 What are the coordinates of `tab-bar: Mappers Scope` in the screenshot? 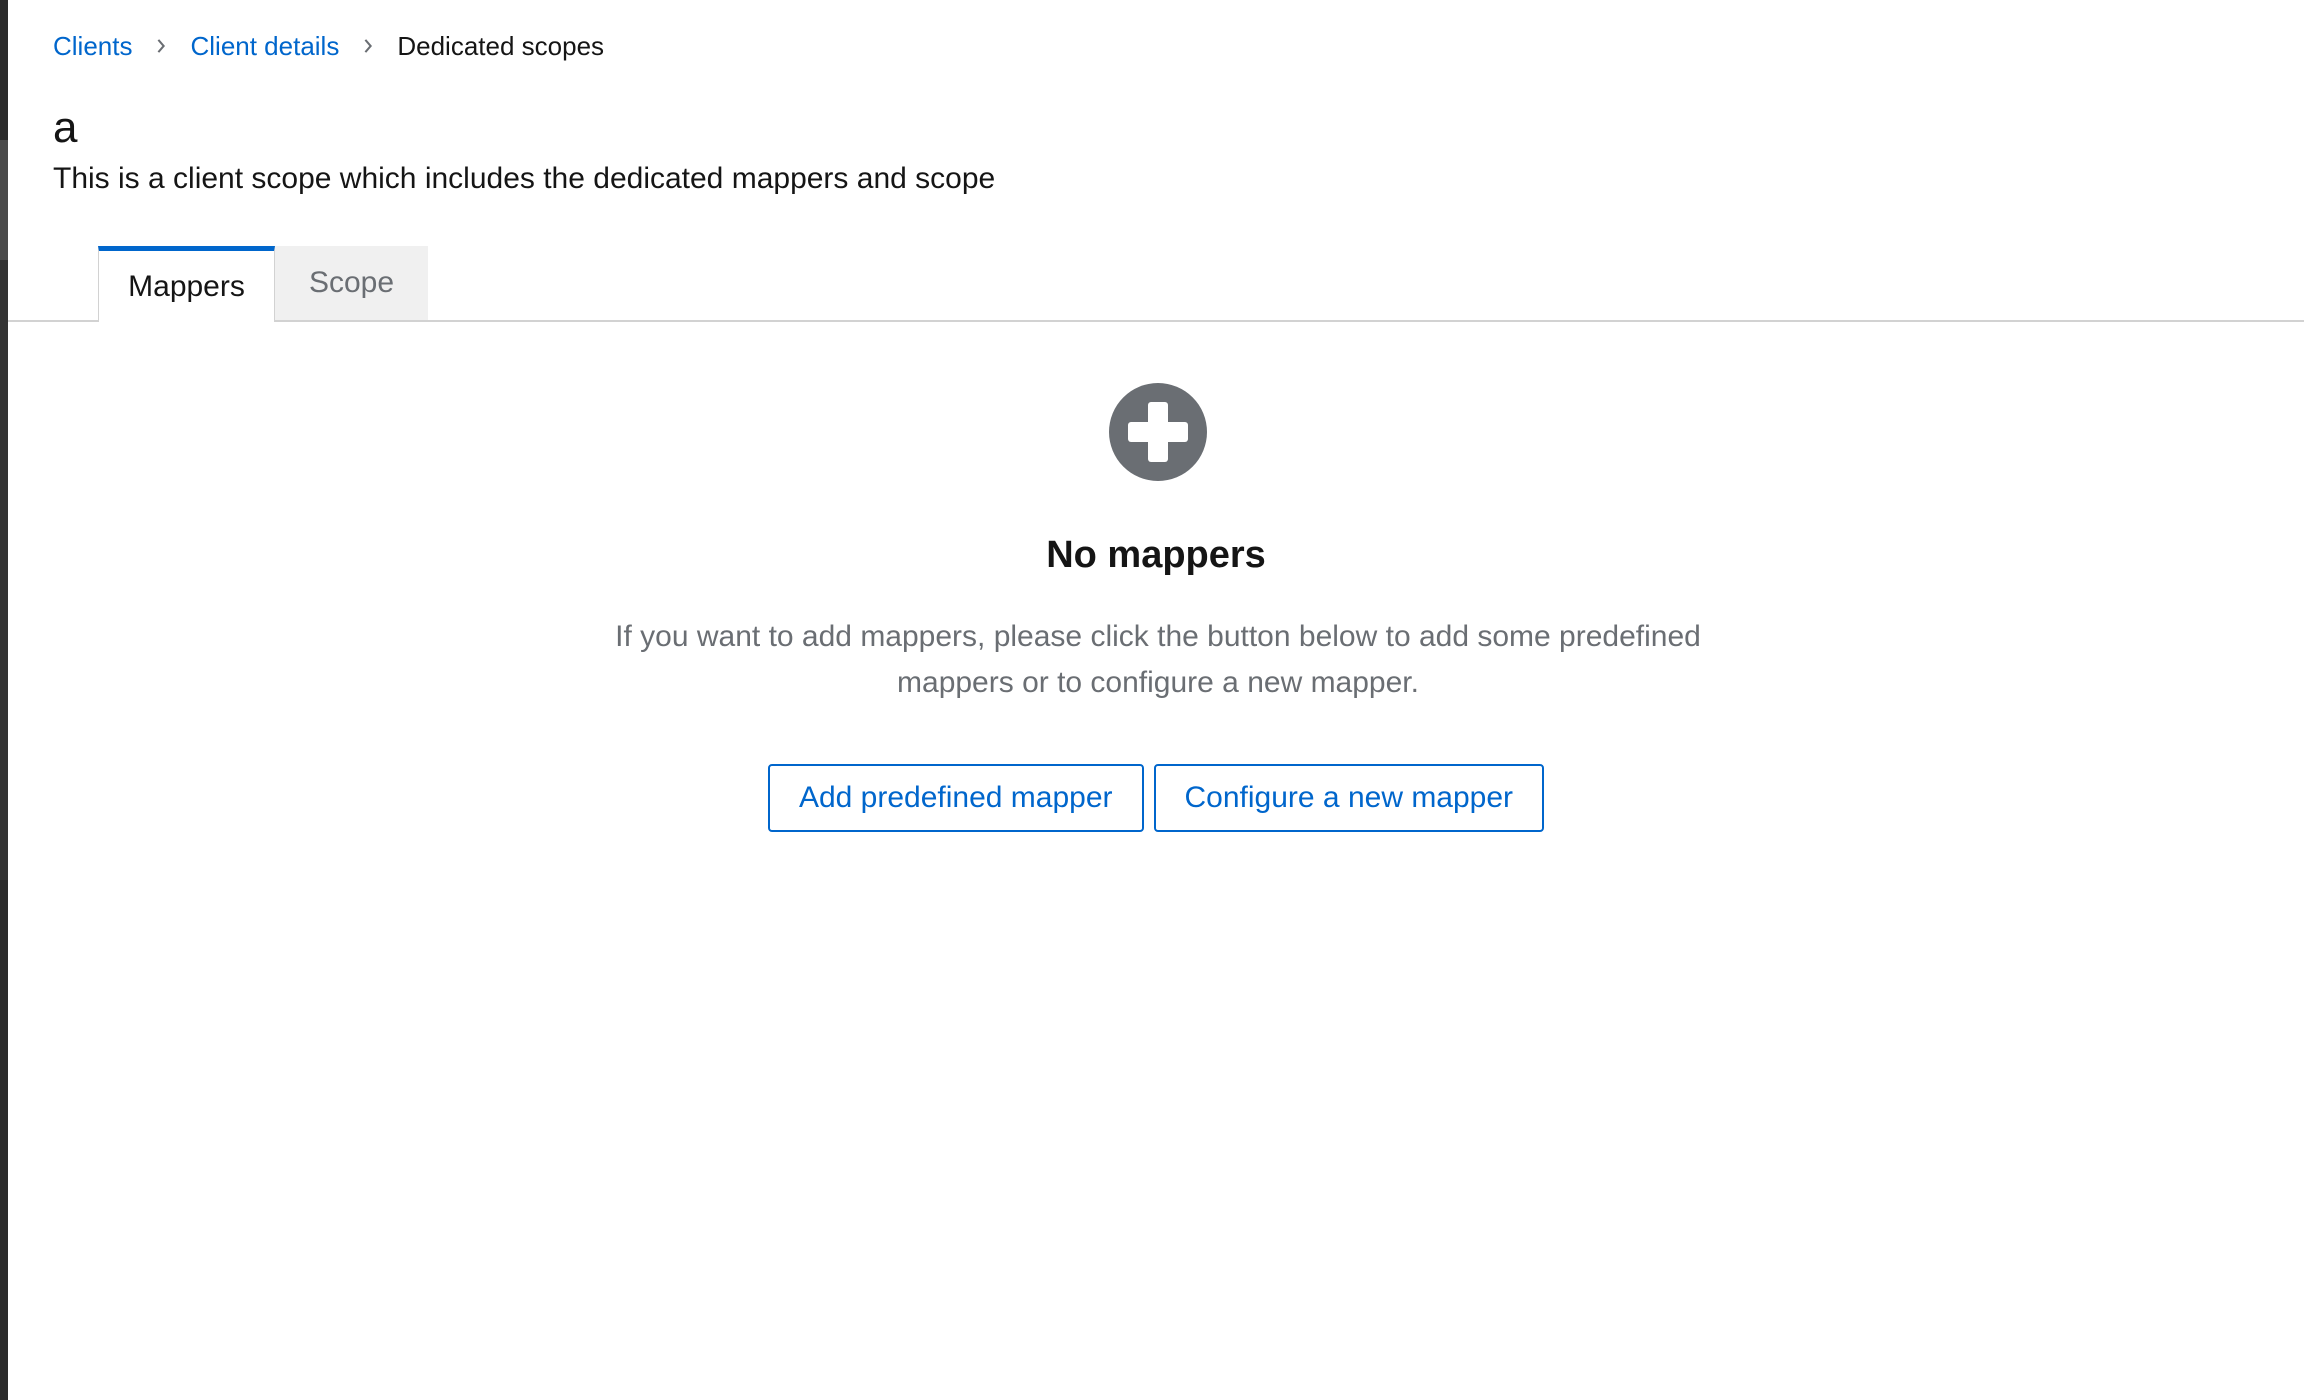 It's located at (1156, 284).